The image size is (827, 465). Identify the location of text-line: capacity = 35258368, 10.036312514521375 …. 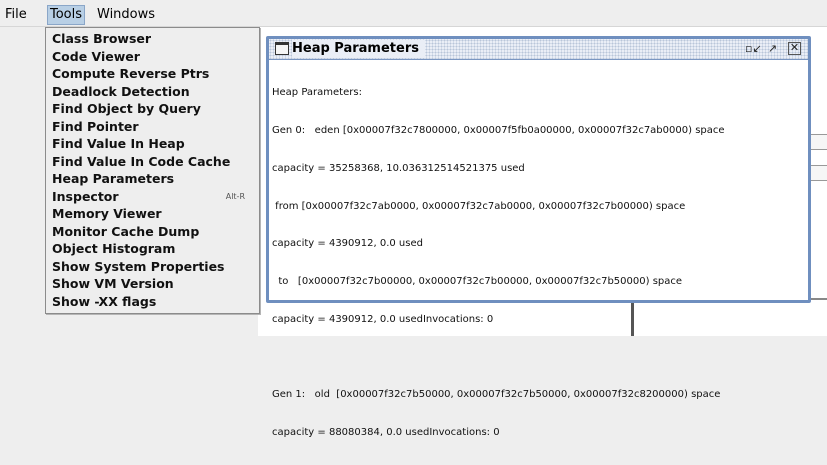
(398, 168).